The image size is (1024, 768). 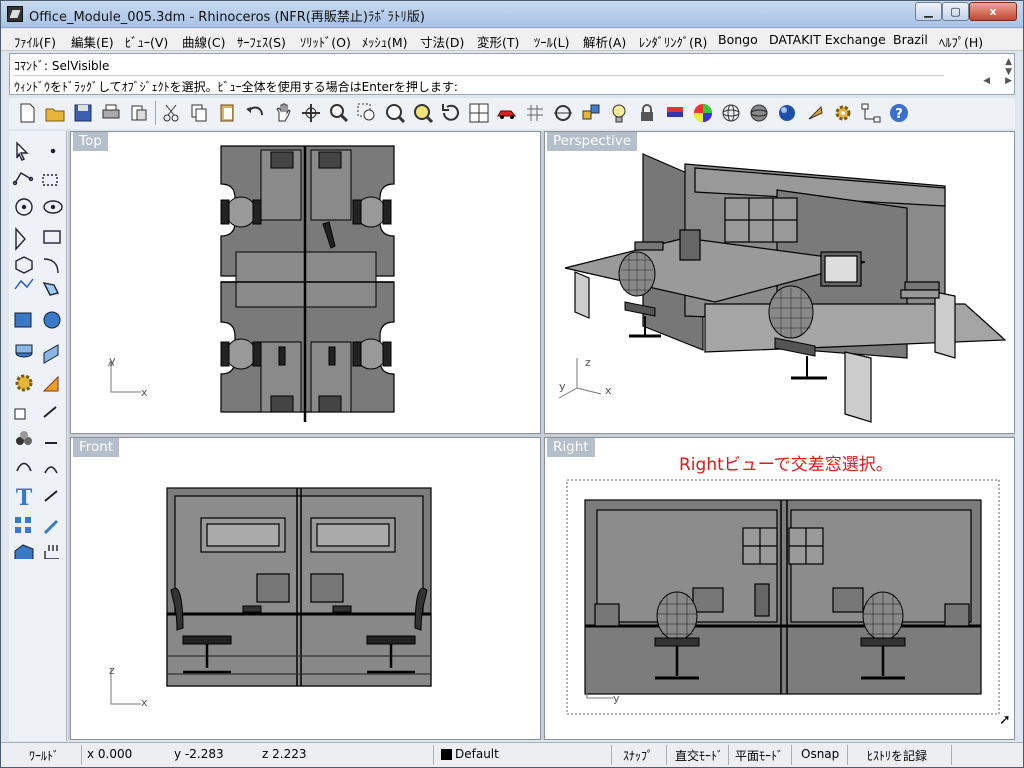 What do you see at coordinates (255, 113) in the screenshot?
I see `undo-icon` at bounding box center [255, 113].